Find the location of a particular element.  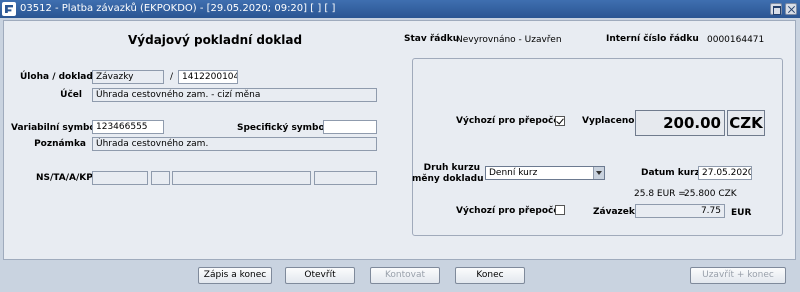

stav-radku-value: Nevyrovnáno - Uzavřen is located at coordinates (509, 40).